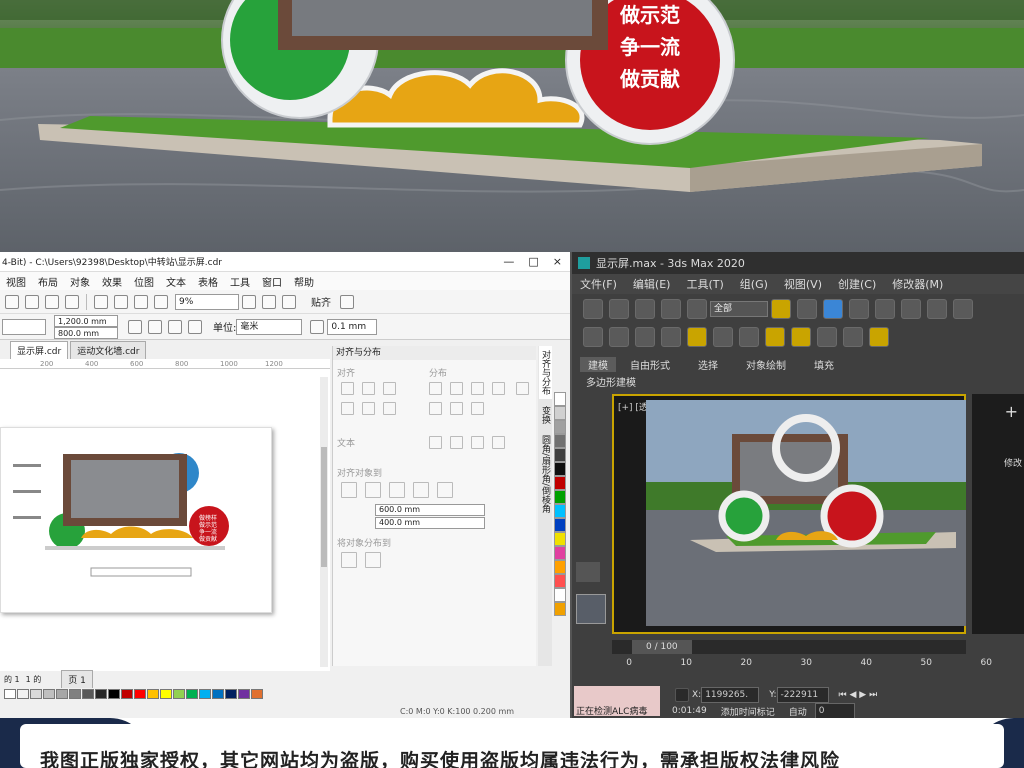 The image size is (1024, 768). What do you see at coordinates (86, 332) in the screenshot?
I see `page-height-input: 800.0 mm` at bounding box center [86, 332].